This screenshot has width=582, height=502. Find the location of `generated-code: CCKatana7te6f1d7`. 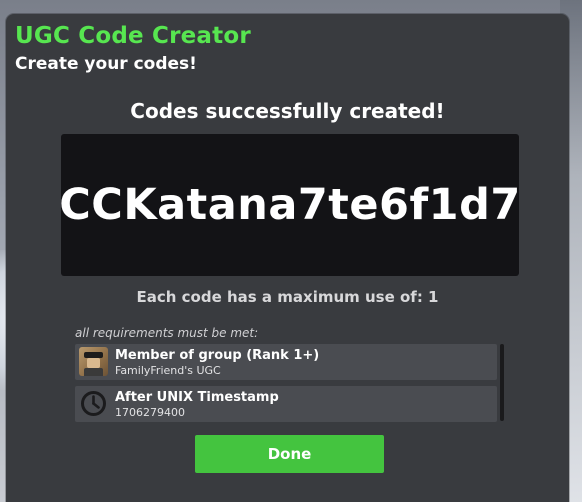

generated-code: CCKatana7te6f1d7 is located at coordinates (290, 205).